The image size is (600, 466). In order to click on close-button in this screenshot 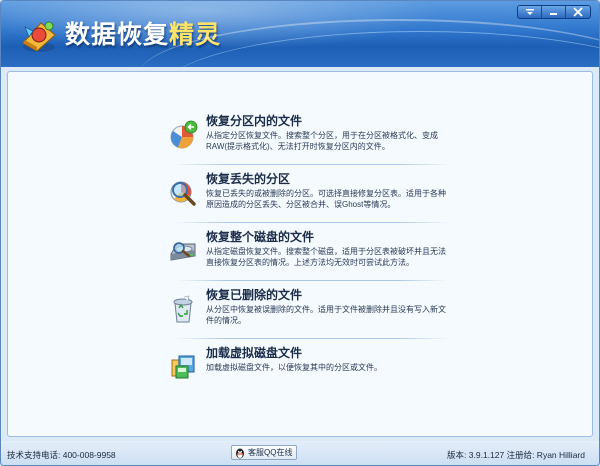, I will do `click(578, 12)`.